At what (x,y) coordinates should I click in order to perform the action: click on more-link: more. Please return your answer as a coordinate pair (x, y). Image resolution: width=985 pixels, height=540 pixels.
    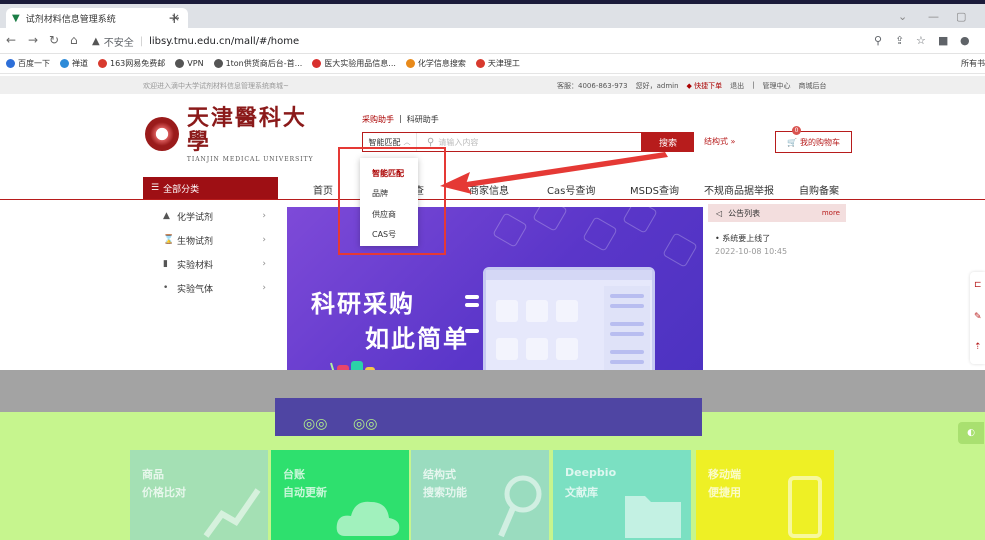
    Looking at the image, I should click on (831, 213).